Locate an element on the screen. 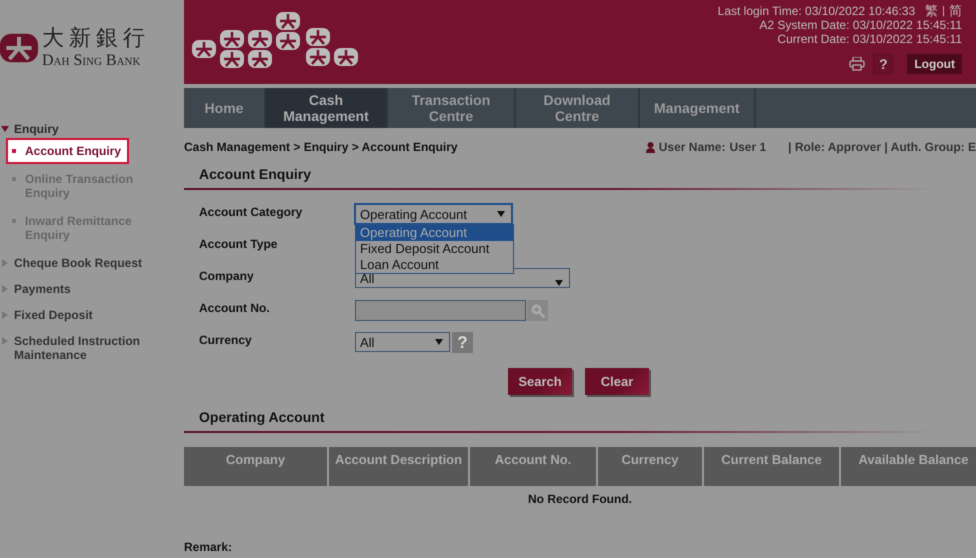  field-label: Account No. is located at coordinates (235, 307).